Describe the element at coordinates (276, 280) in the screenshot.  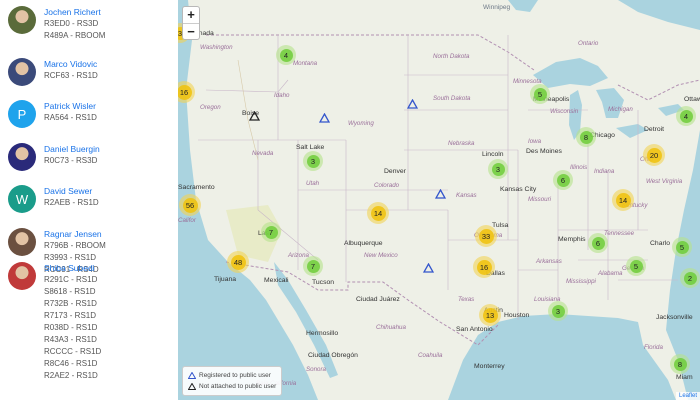
I see `map-label-mexicali: Mexicali` at that location.